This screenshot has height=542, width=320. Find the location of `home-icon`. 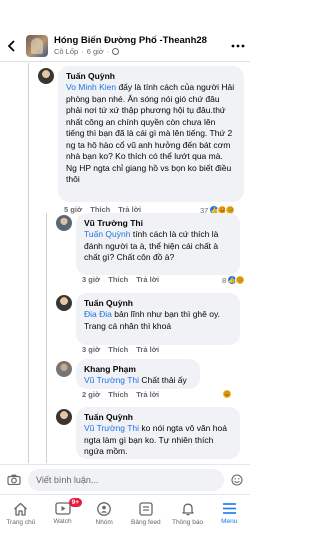

home-icon is located at coordinates (21, 509).